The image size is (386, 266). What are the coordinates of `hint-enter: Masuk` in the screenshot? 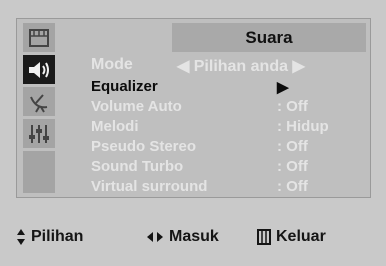 It's located at (182, 237).